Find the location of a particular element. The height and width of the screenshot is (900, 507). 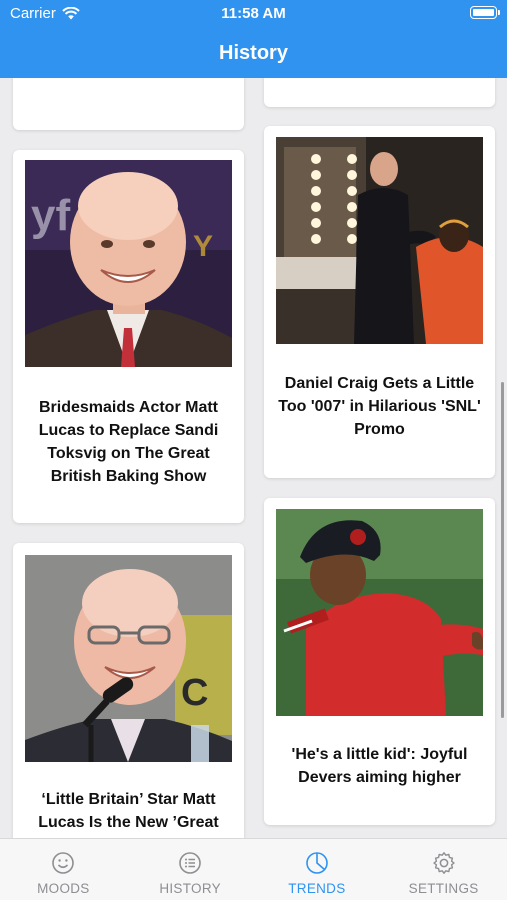

tab-history: HISTORY is located at coordinates (190, 869).